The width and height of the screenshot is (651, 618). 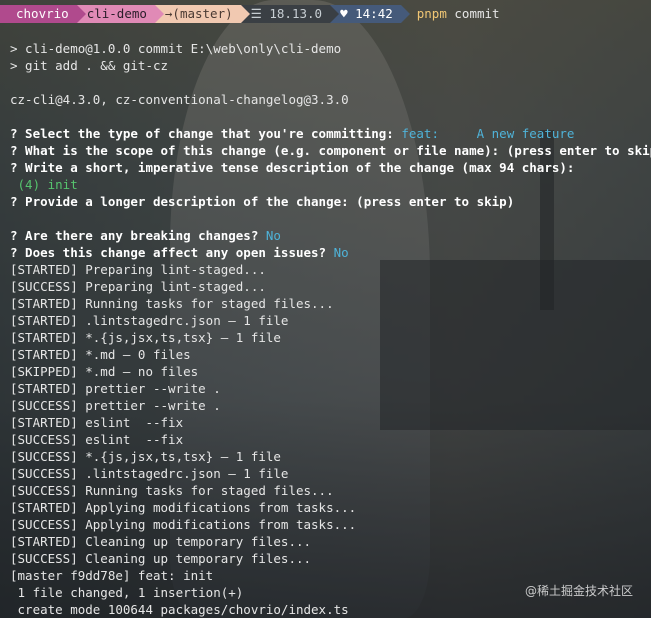 I want to click on output-line: > git add . && git-cz, so click(x=89, y=65).